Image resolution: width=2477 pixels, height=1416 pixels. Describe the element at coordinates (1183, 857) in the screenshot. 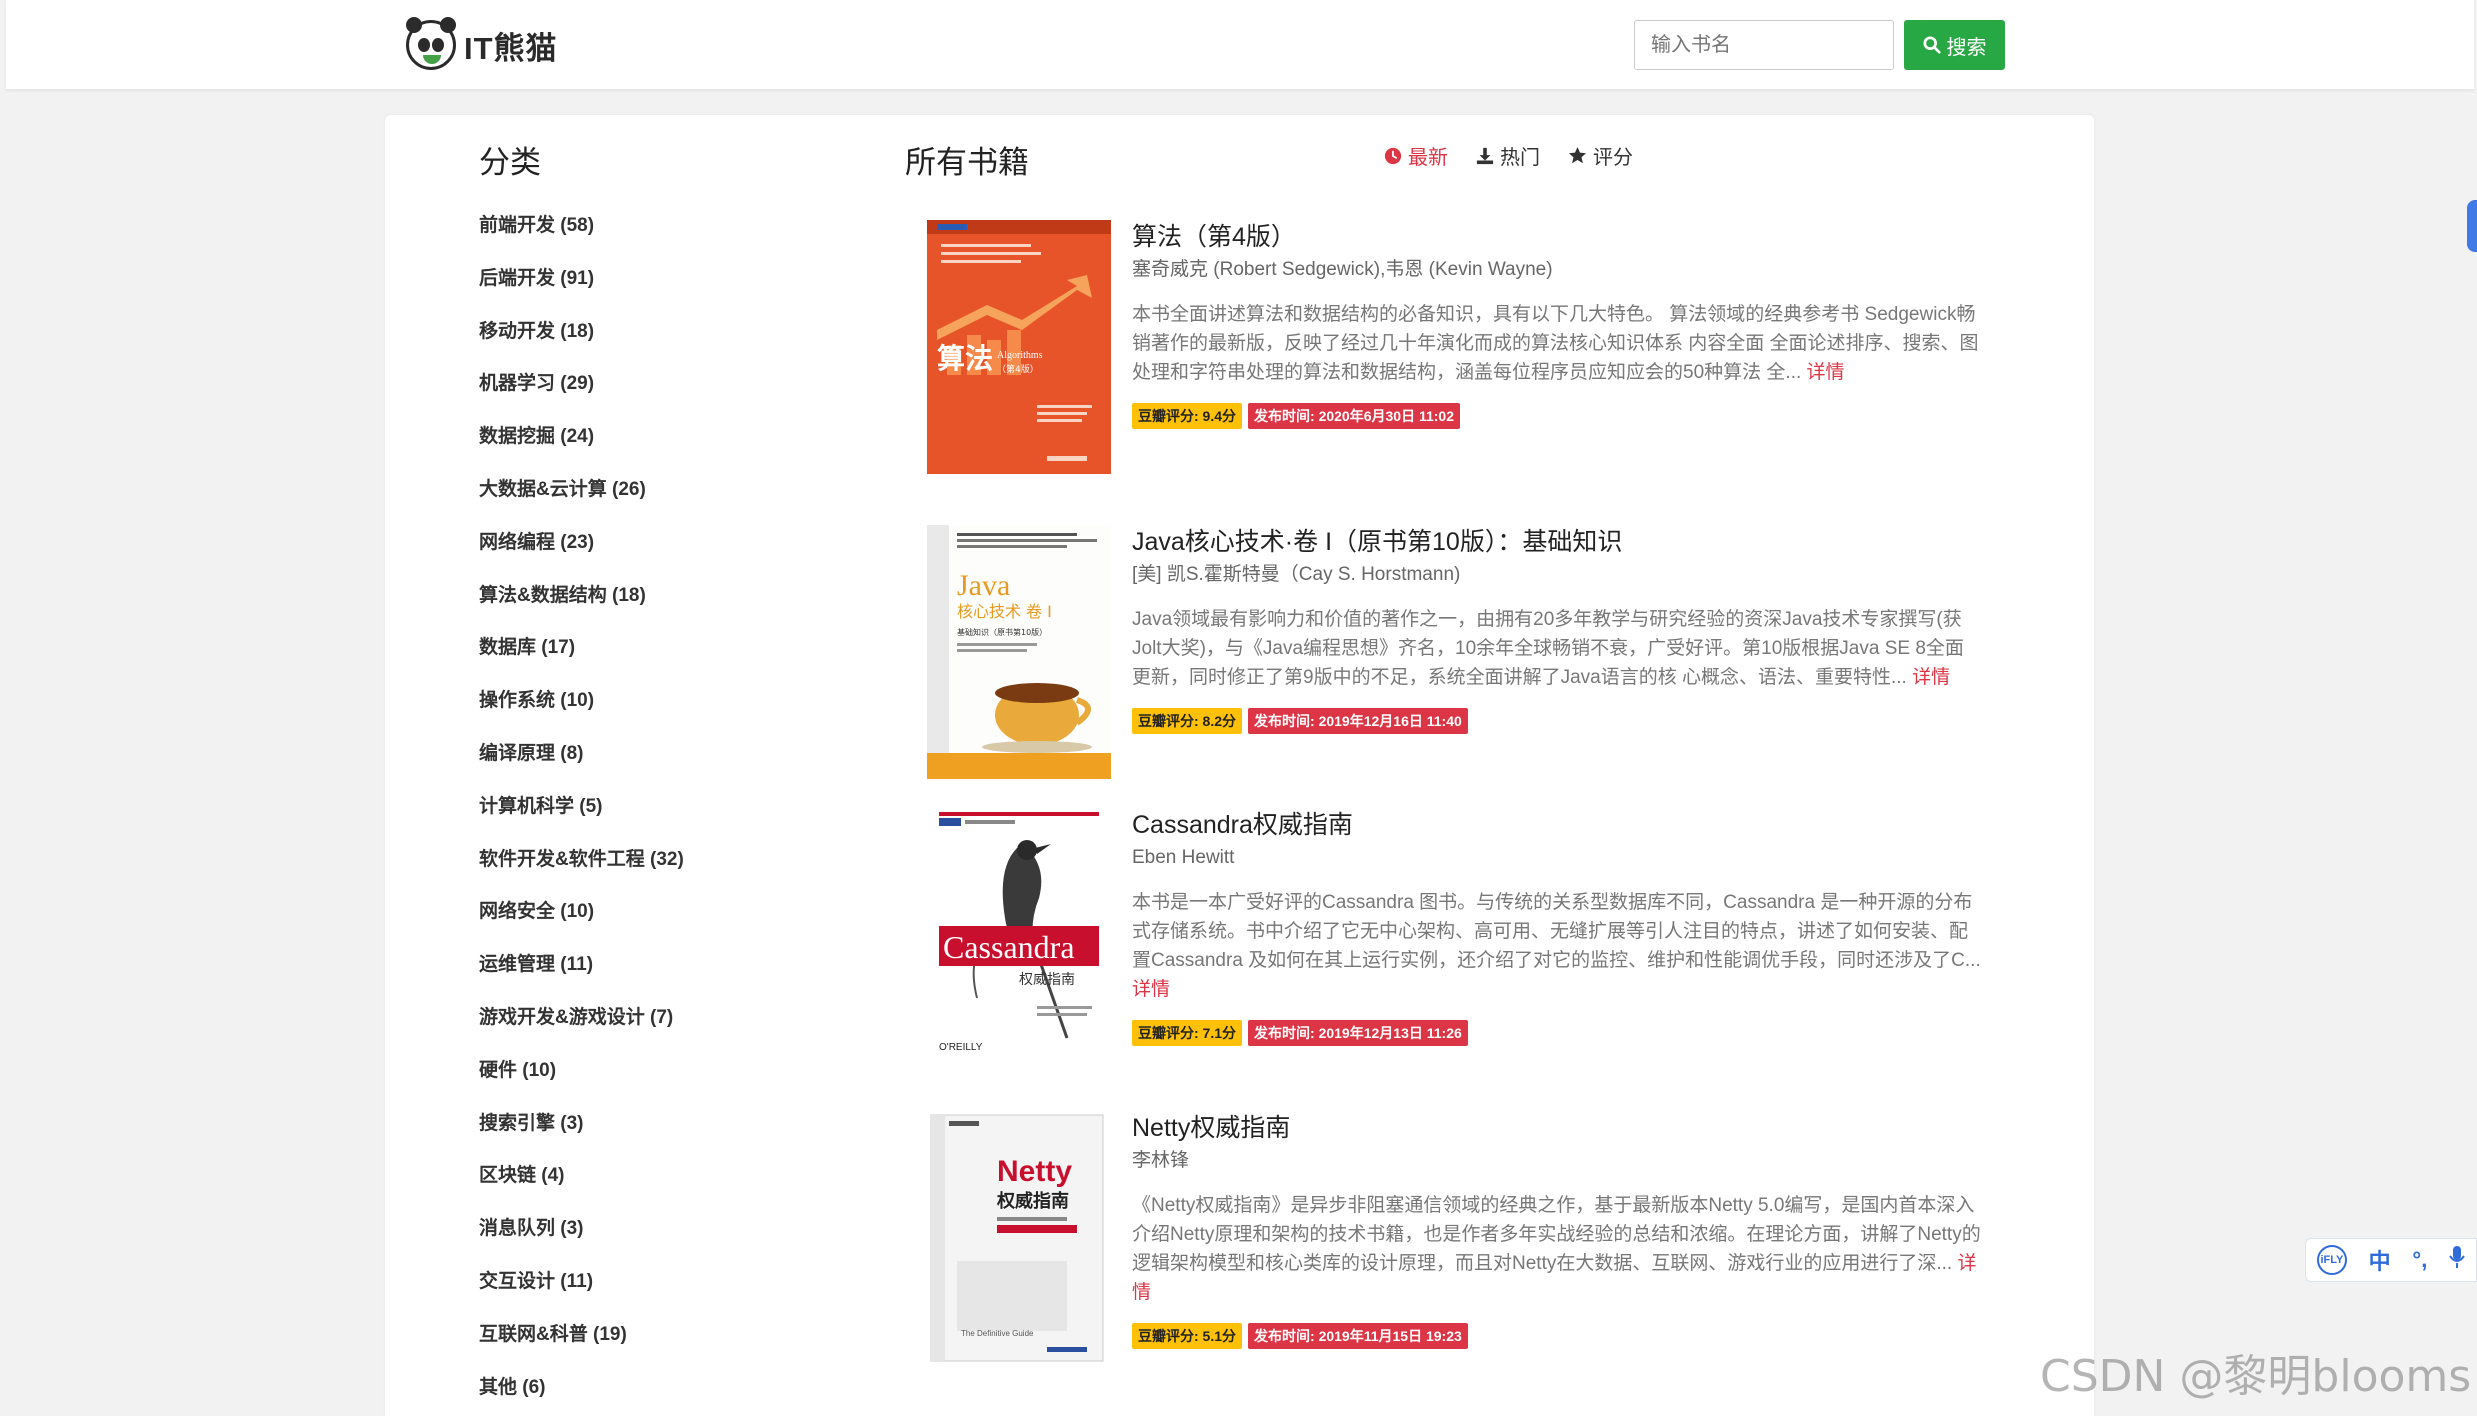

I see `book-author: Eben Hewitt` at that location.